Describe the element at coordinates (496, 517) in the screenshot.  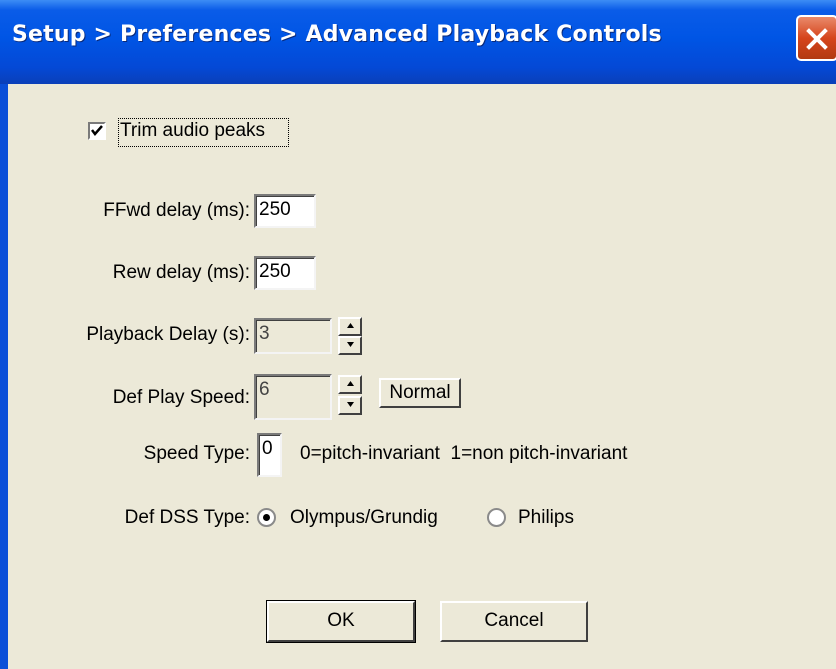
I see `philips-radio` at that location.